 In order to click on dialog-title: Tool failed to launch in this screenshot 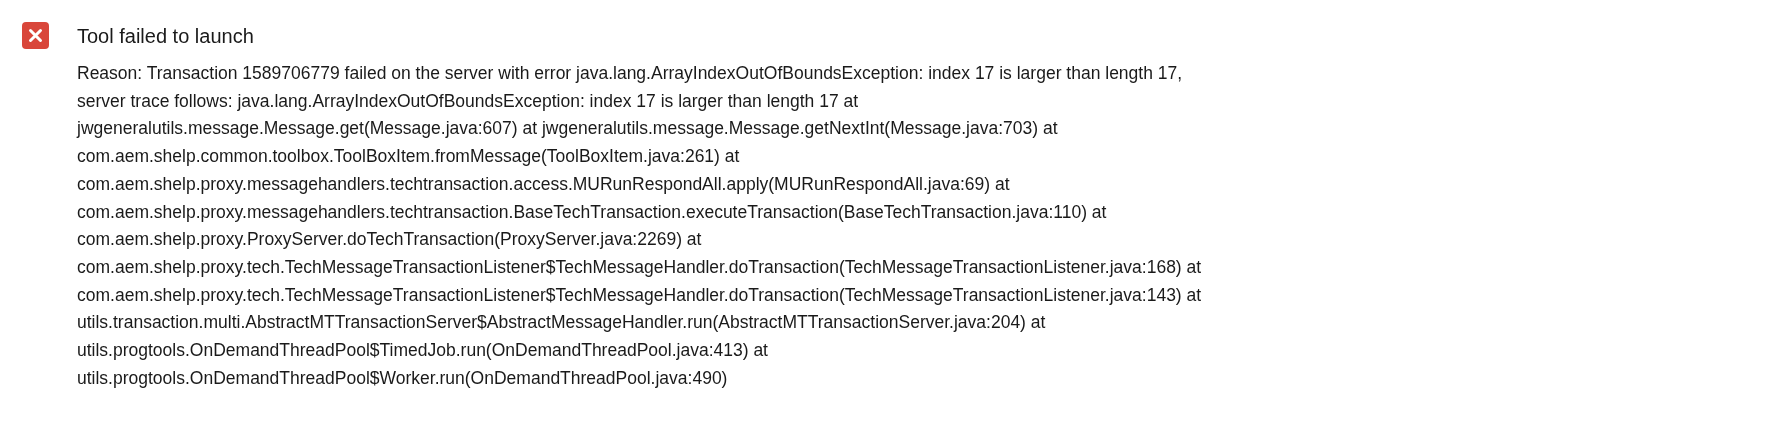, I will do `click(166, 36)`.